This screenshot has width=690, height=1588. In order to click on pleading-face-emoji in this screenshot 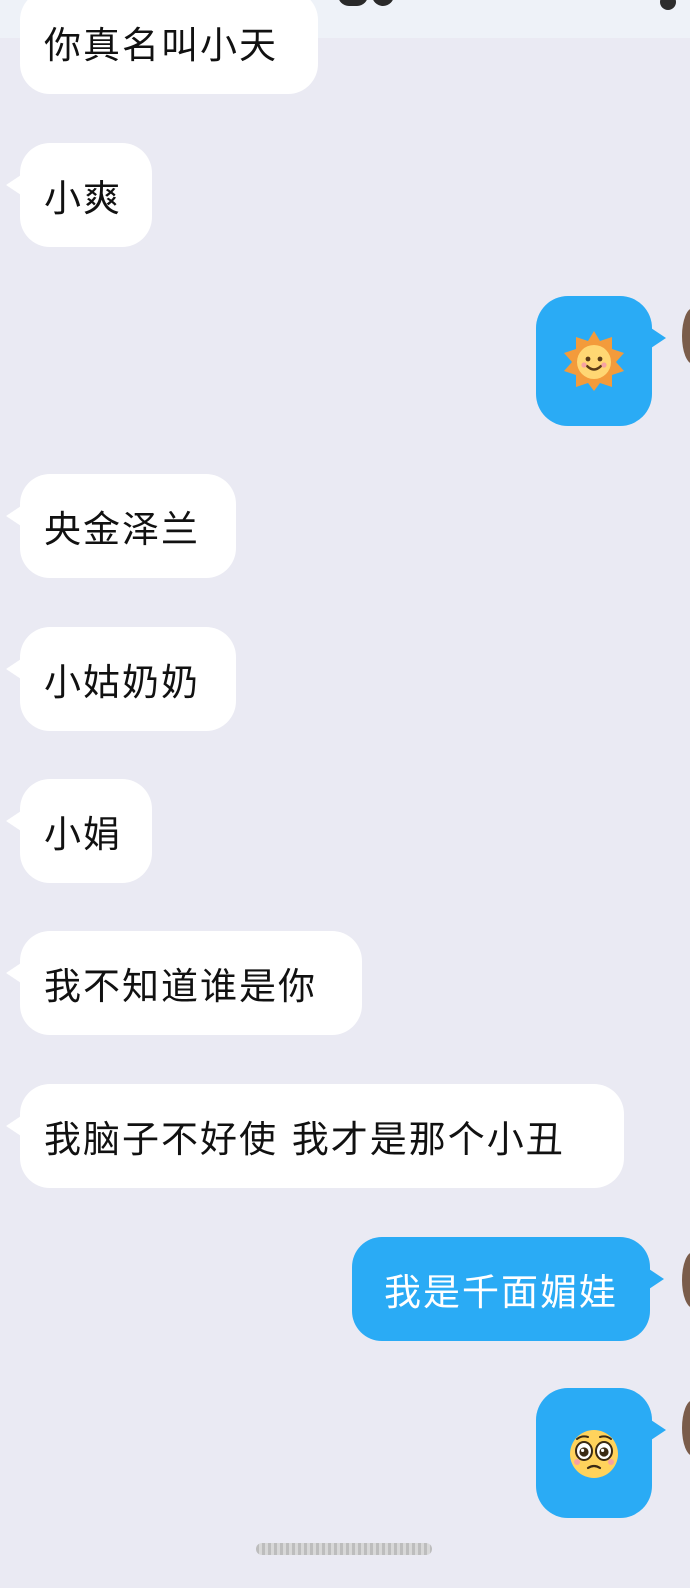, I will do `click(594, 1454)`.